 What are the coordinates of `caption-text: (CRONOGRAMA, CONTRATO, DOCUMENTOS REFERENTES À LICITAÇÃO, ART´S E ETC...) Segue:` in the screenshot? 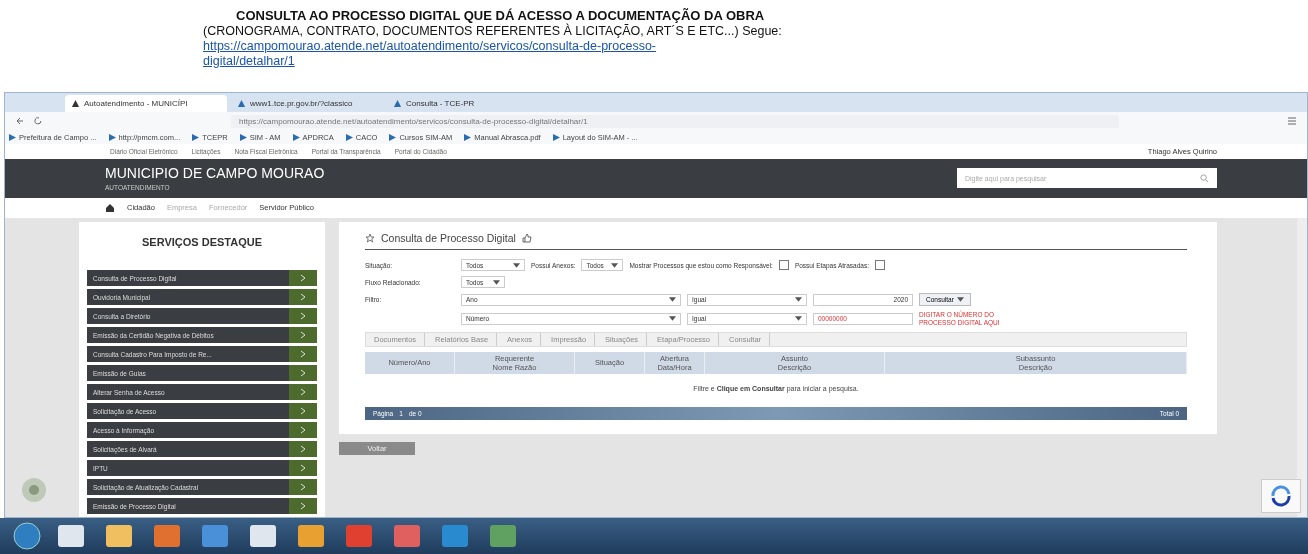 It's located at (493, 31).